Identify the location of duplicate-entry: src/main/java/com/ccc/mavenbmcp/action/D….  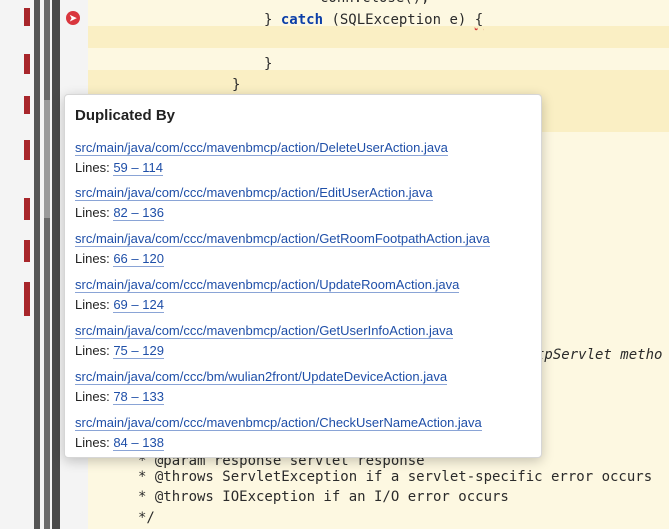
(261, 158).